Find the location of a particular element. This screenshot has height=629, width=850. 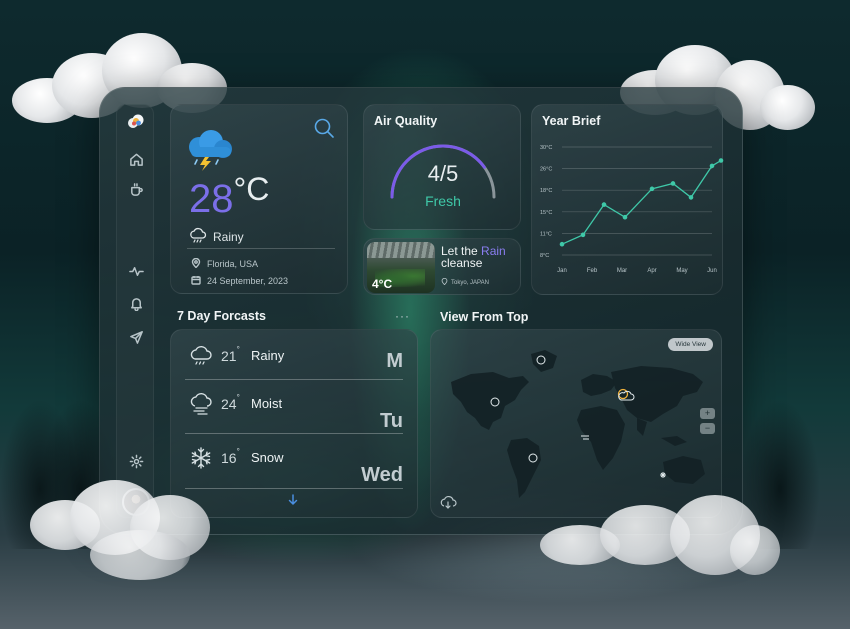

rain-location: Tokyo, JAPAN is located at coordinates (470, 282).